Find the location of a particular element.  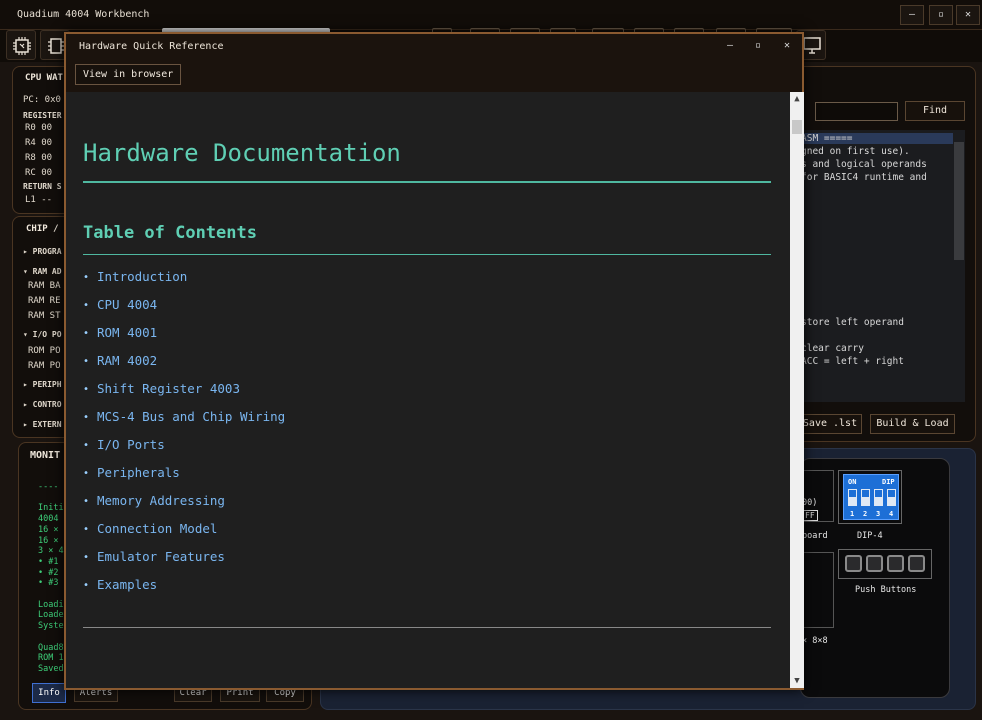

app-minimize-button: – is located at coordinates (912, 15).